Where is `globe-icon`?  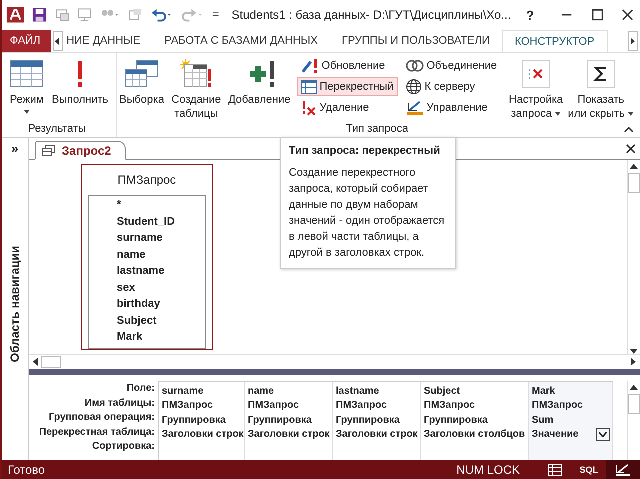 globe-icon is located at coordinates (414, 86).